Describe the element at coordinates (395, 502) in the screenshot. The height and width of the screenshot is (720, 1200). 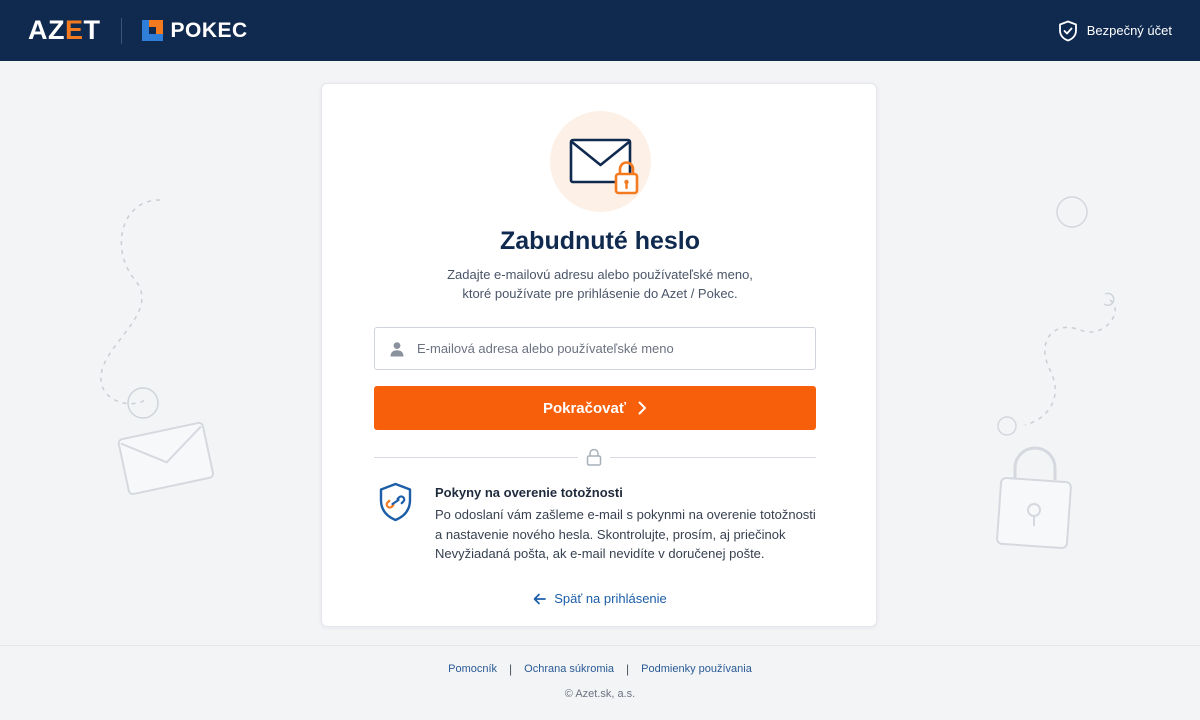
I see `shield-link-icon` at that location.